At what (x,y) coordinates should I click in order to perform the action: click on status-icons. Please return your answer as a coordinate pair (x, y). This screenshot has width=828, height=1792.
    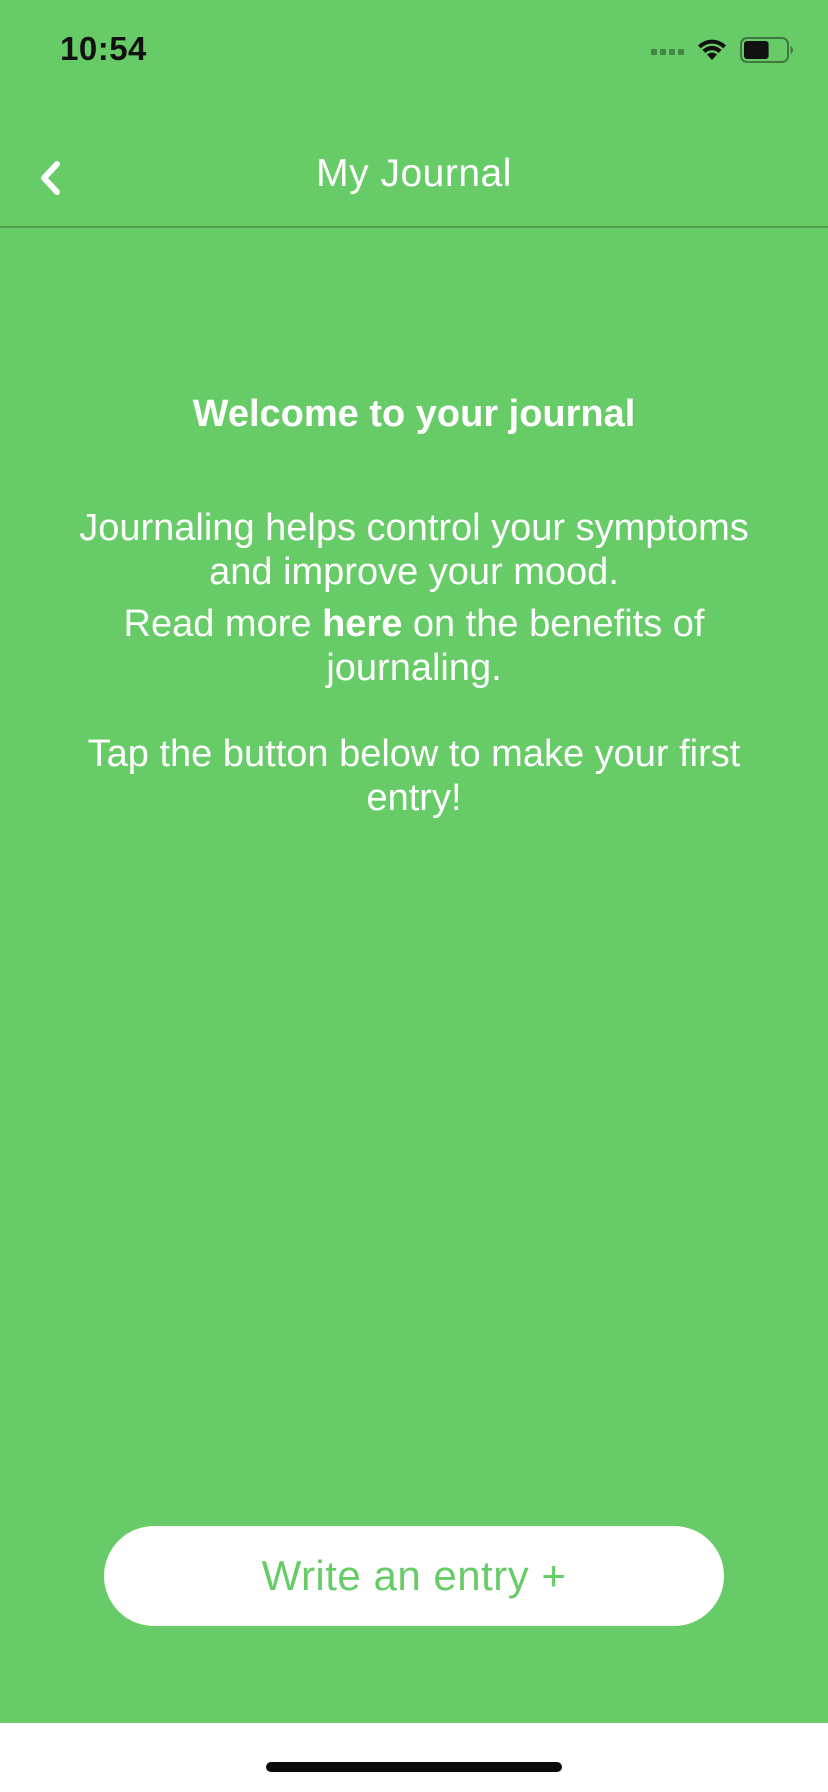
    Looking at the image, I should click on (722, 50).